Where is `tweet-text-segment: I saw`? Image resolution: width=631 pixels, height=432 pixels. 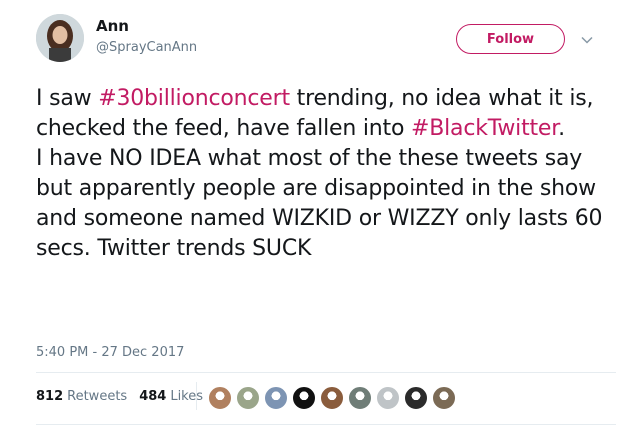
tweet-text-segment: I saw is located at coordinates (67, 98).